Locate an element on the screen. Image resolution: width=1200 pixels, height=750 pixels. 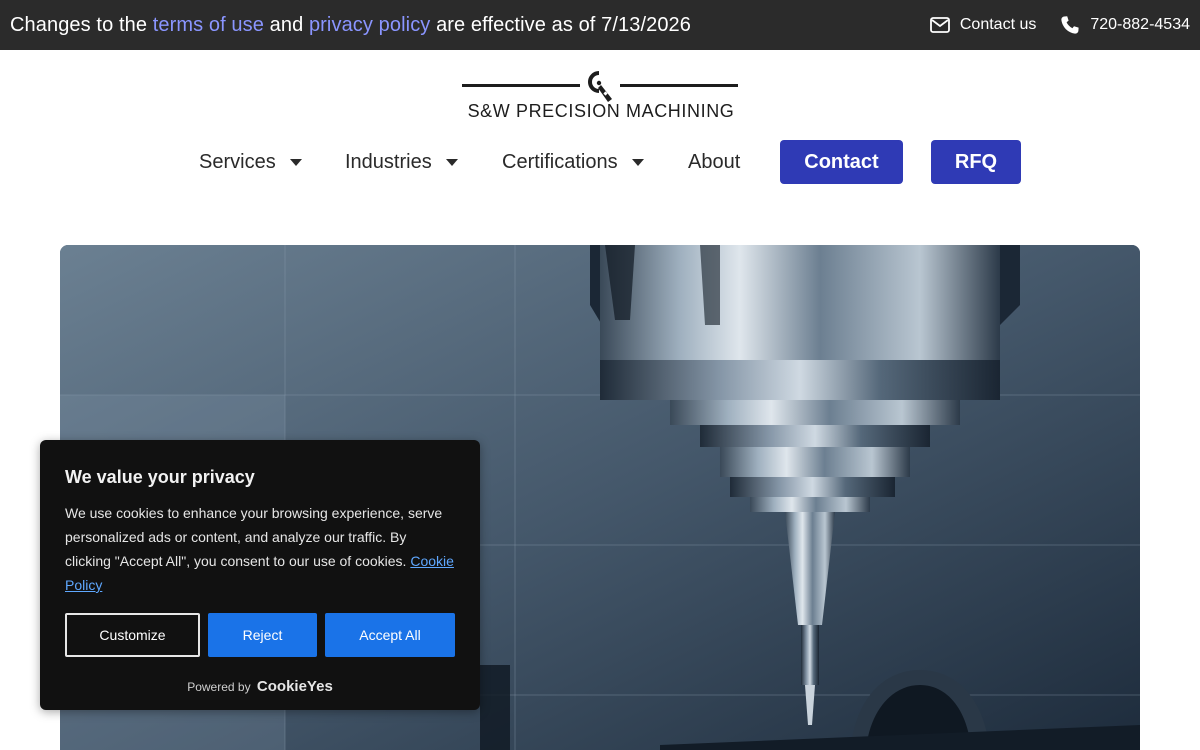
notice-suffix: are effective as of 7/13/2026 is located at coordinates (560, 24).